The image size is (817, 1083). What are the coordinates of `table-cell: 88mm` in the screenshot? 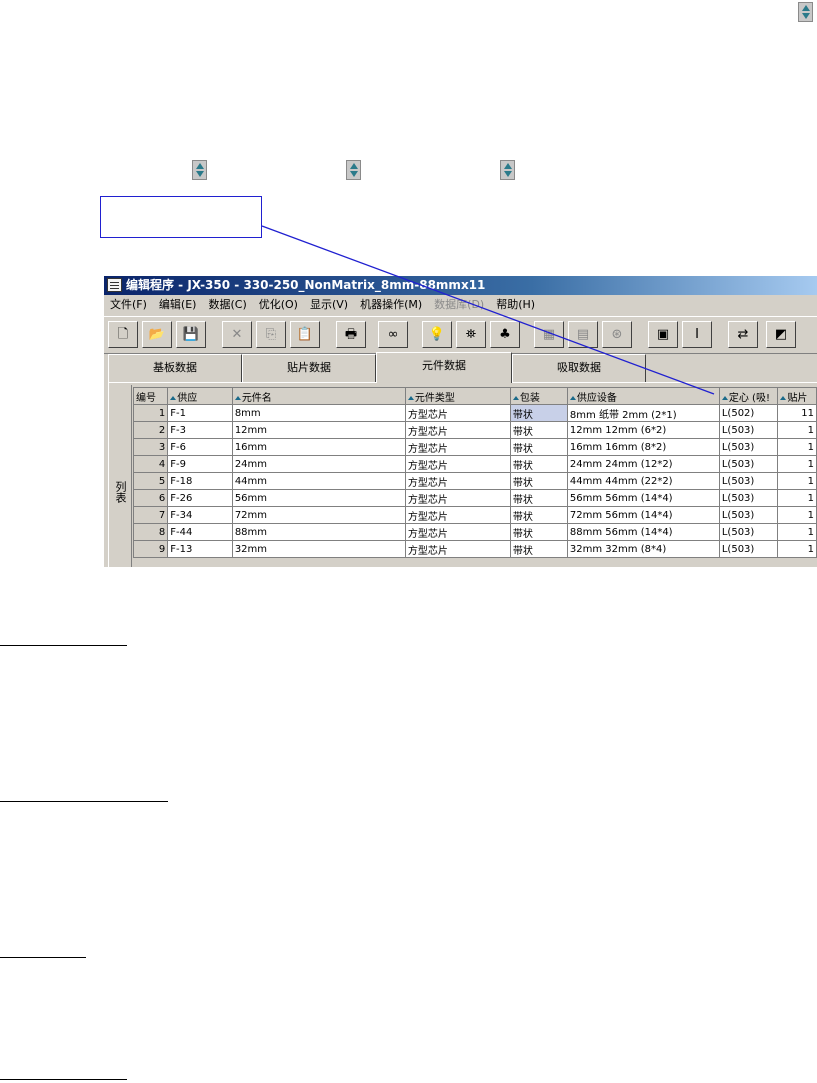 It's located at (318, 532).